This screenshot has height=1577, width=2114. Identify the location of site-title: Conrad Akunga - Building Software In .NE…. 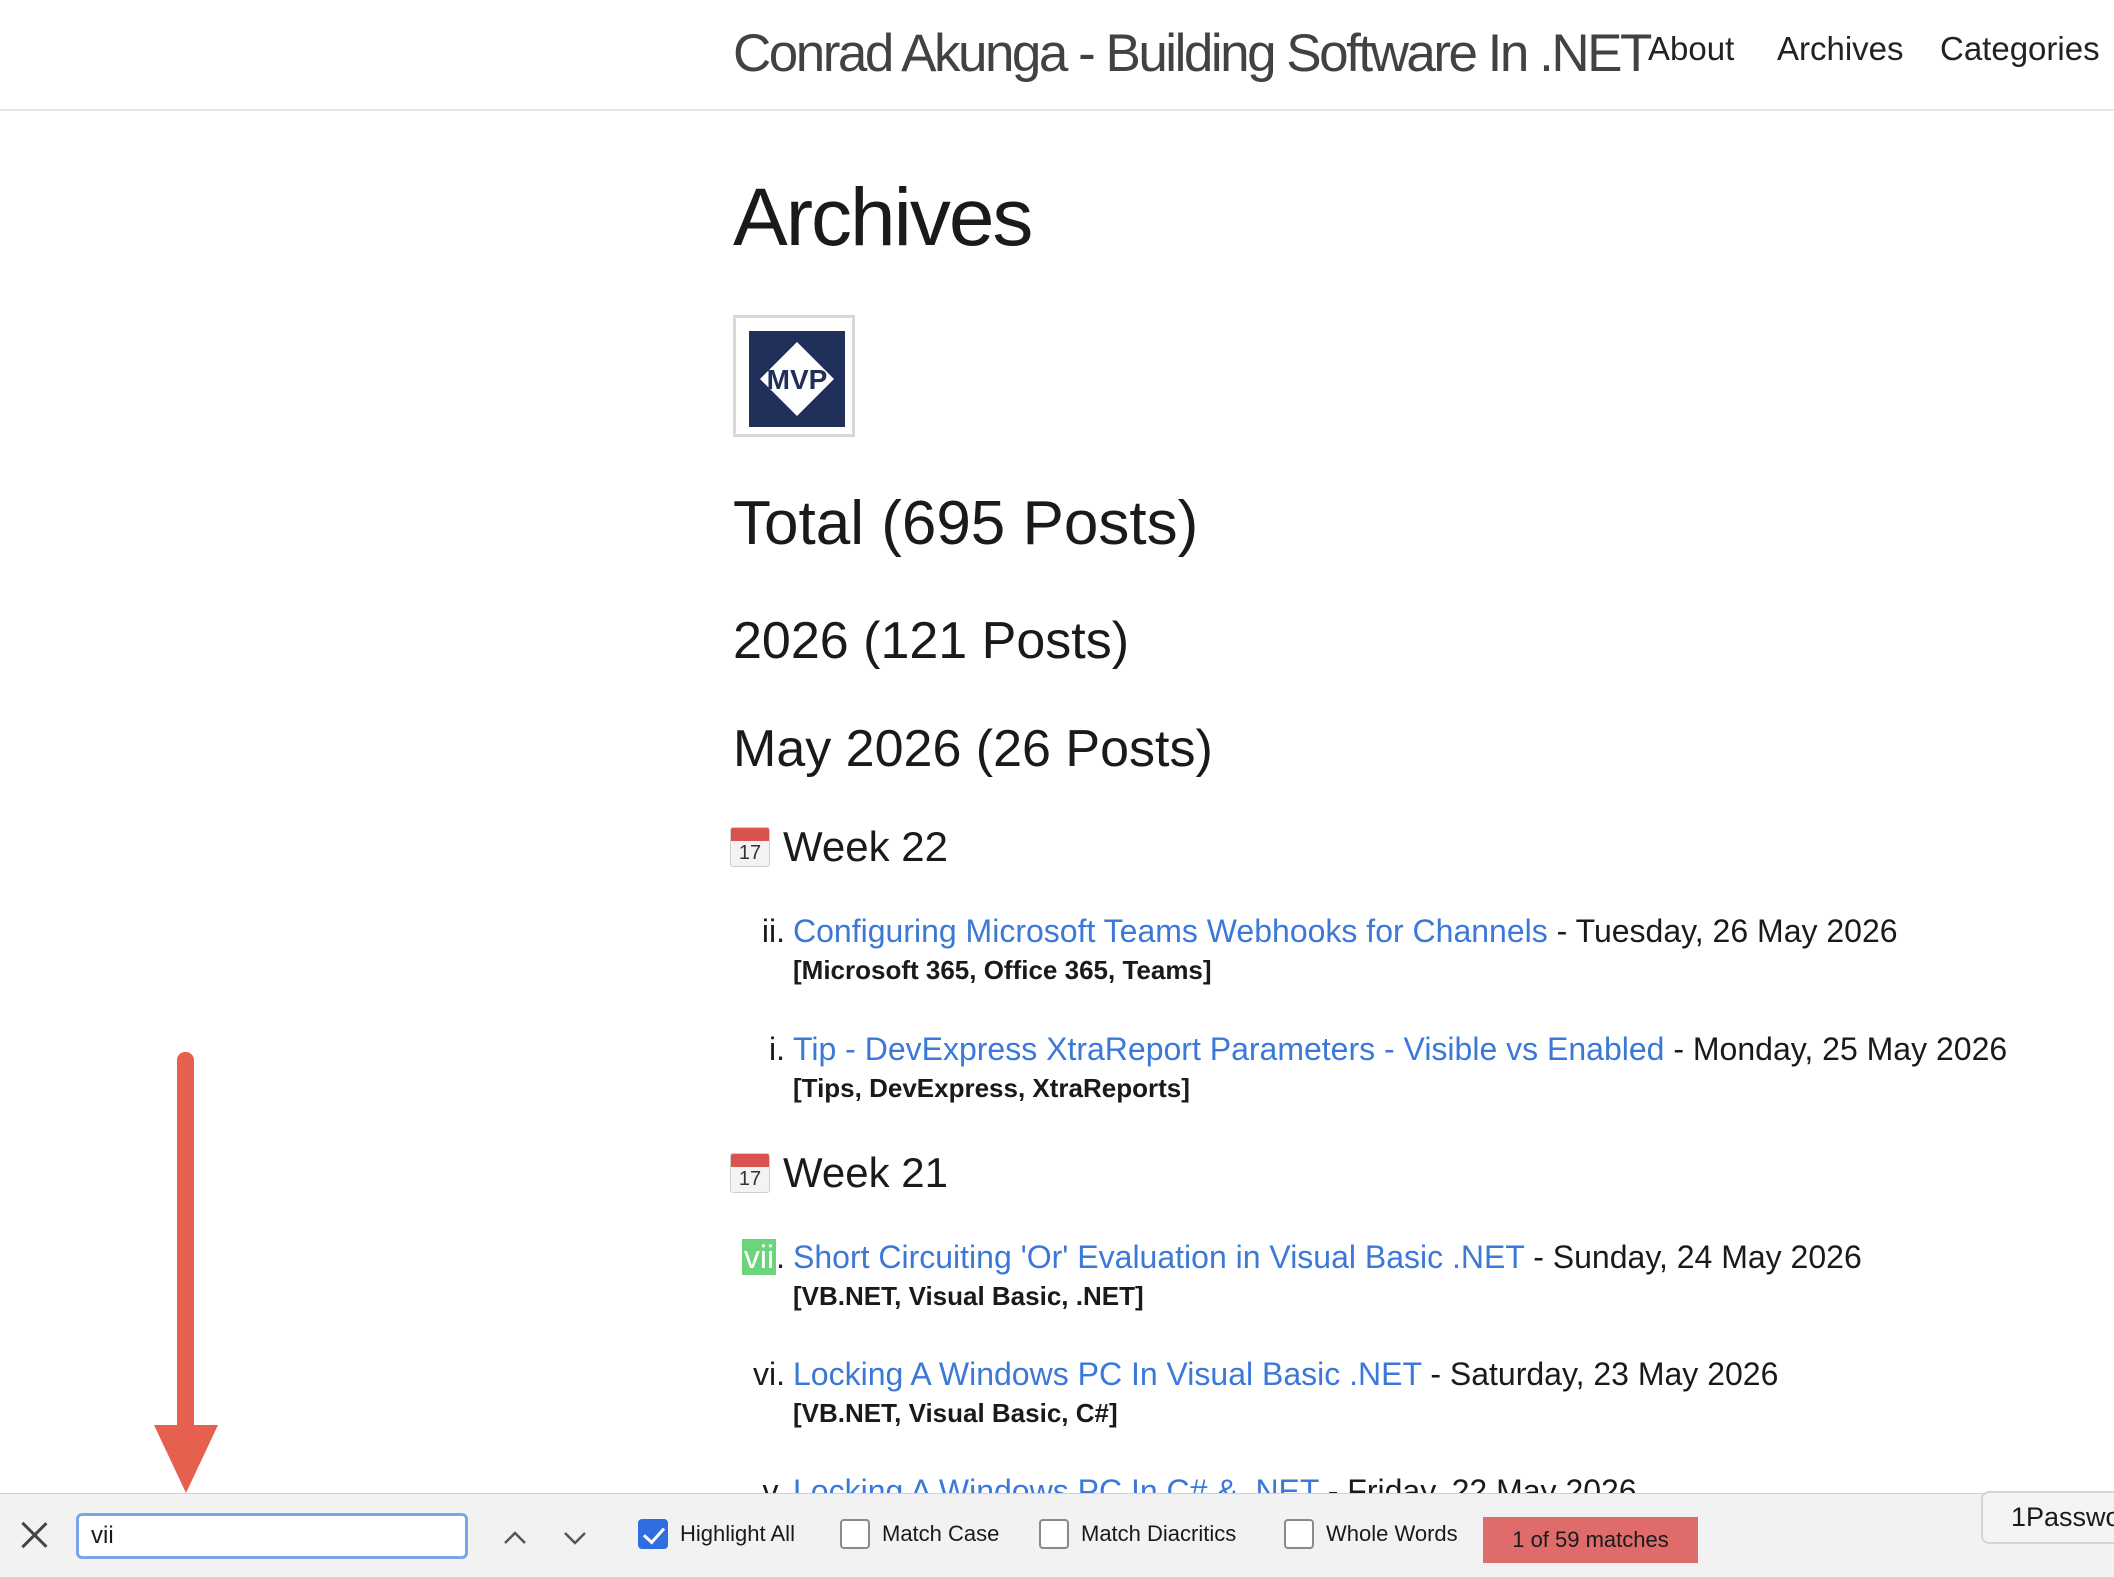
(1192, 54).